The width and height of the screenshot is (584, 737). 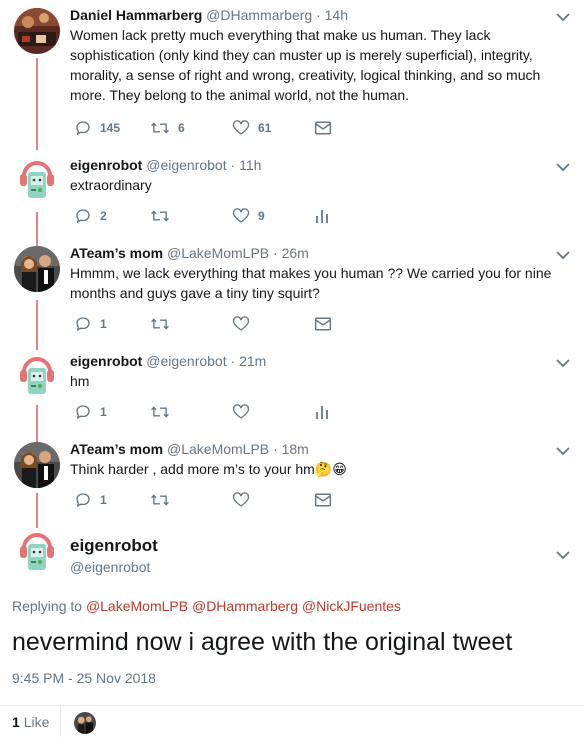 What do you see at coordinates (292, 391) in the screenshot?
I see `tweet-eigenrobot: eigenrobot @eigenrobot · 21m hm 1` at bounding box center [292, 391].